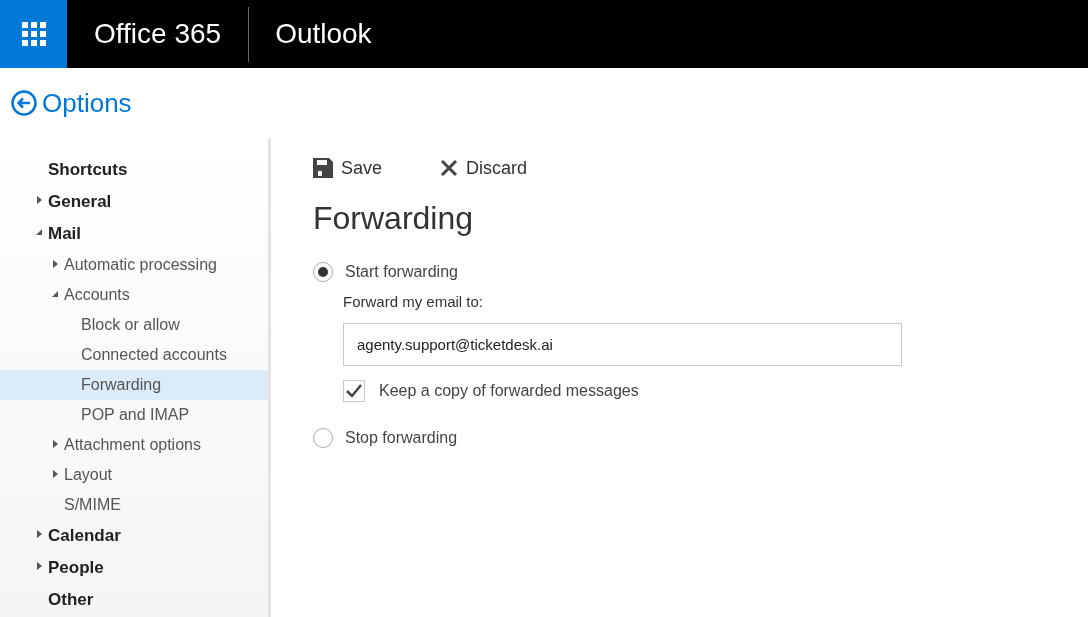  What do you see at coordinates (87, 103) in the screenshot?
I see `page-title: Options` at bounding box center [87, 103].